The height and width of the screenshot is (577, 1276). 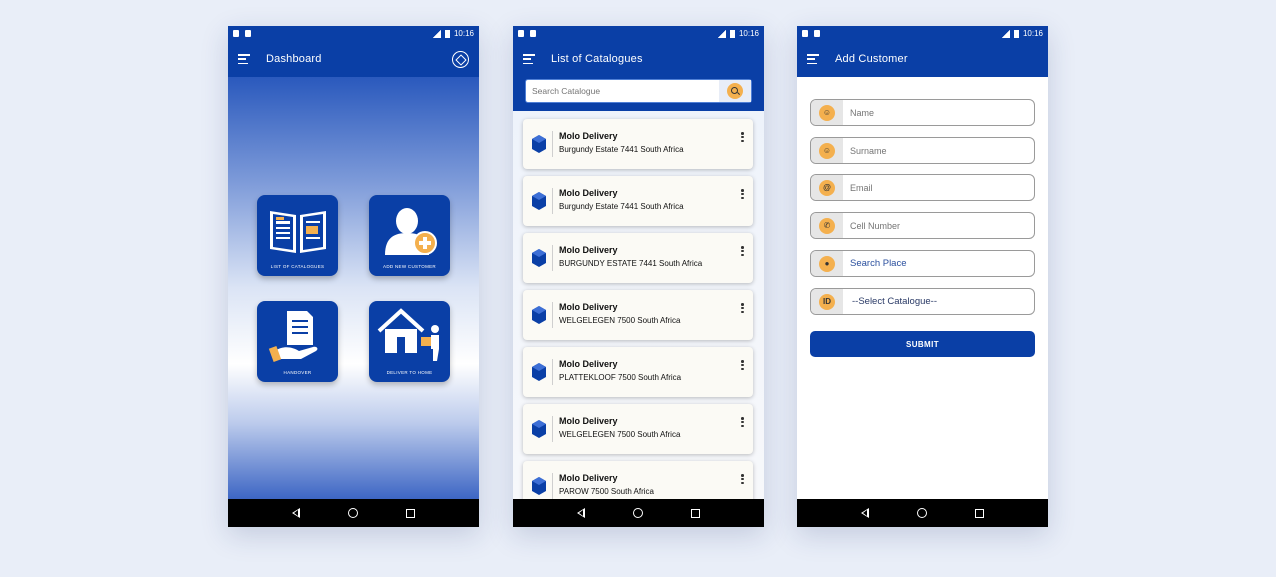 I want to click on search-place-field: ● Search Place, so click(x=922, y=263).